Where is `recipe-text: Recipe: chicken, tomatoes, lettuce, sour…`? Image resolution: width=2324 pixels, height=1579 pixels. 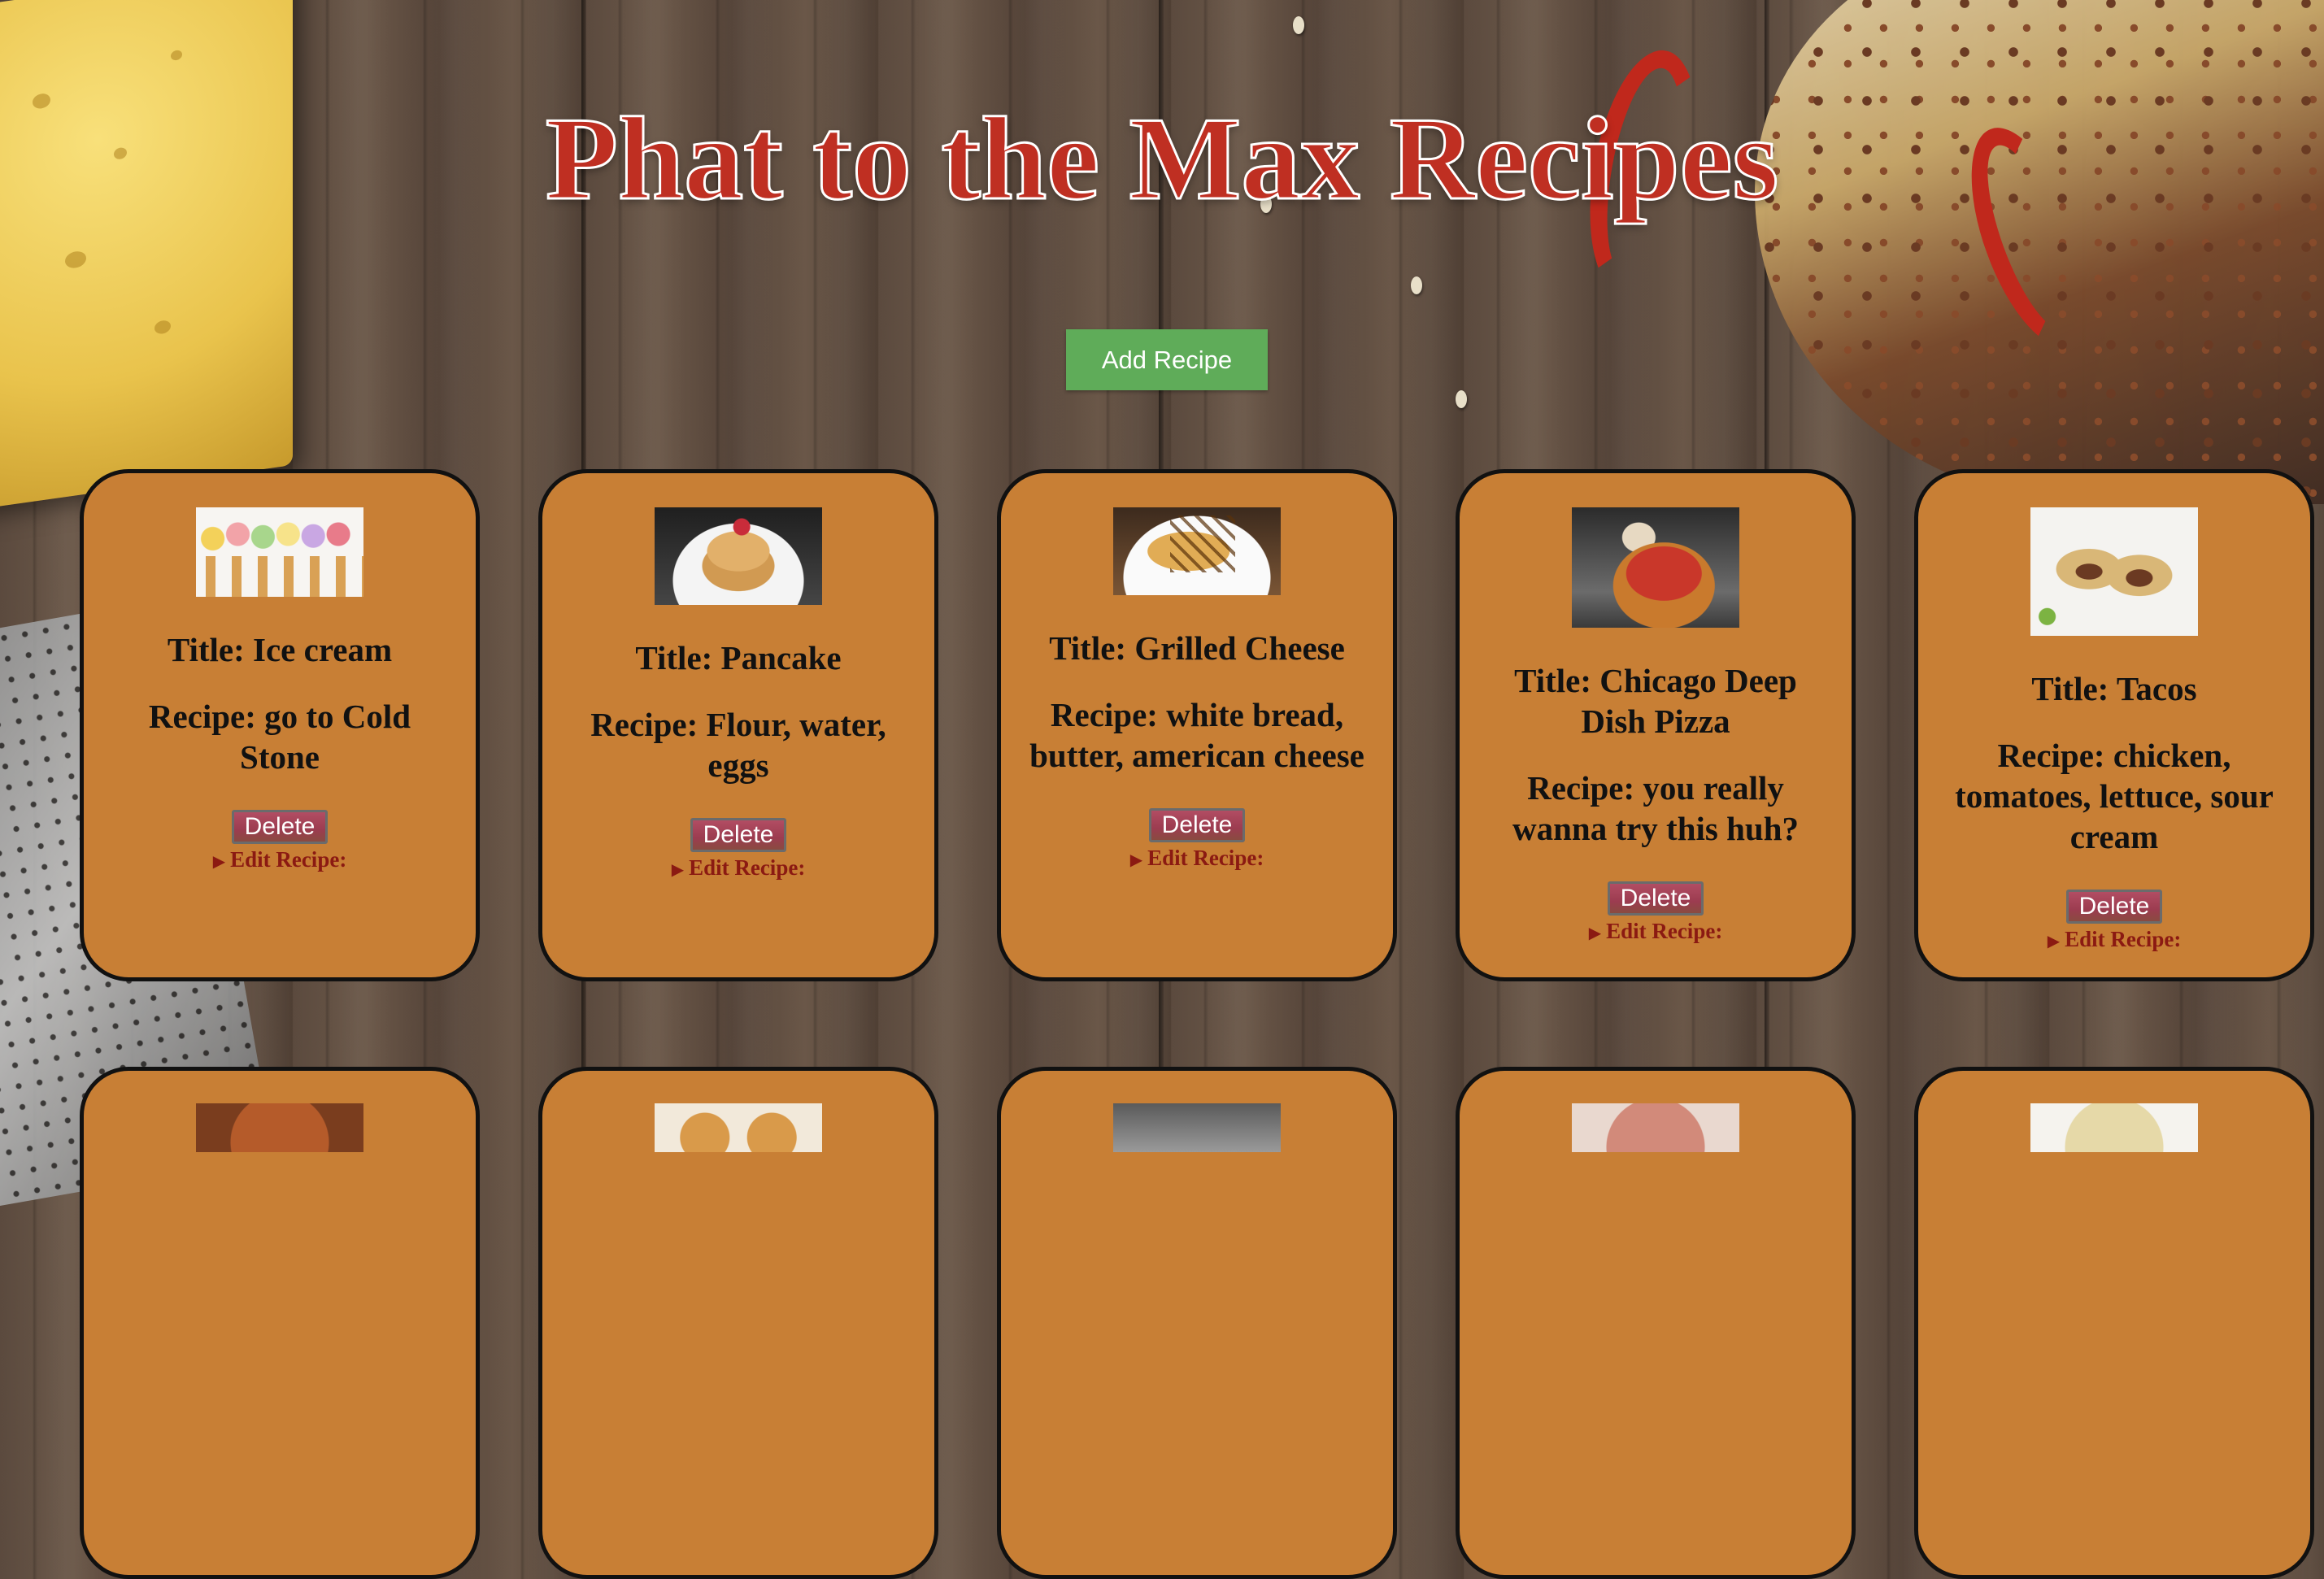
recipe-text: Recipe: chicken, tomatoes, lettuce, sour… is located at coordinates (2114, 796).